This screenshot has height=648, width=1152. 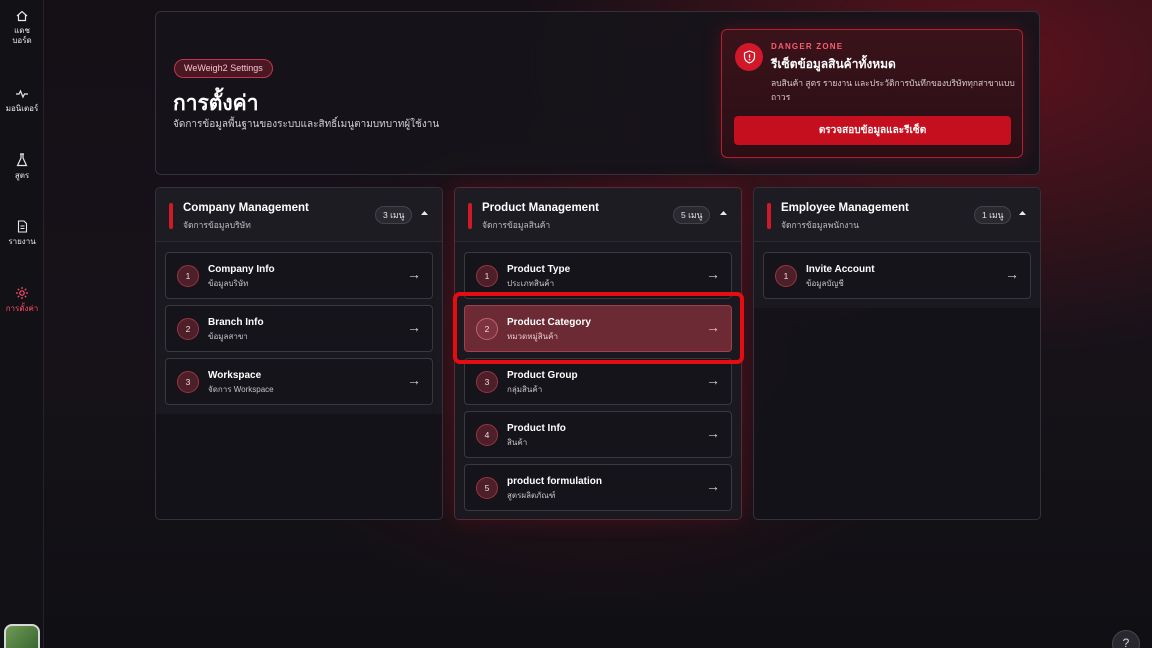 What do you see at coordinates (845, 208) in the screenshot?
I see `column-title: Employee Management` at bounding box center [845, 208].